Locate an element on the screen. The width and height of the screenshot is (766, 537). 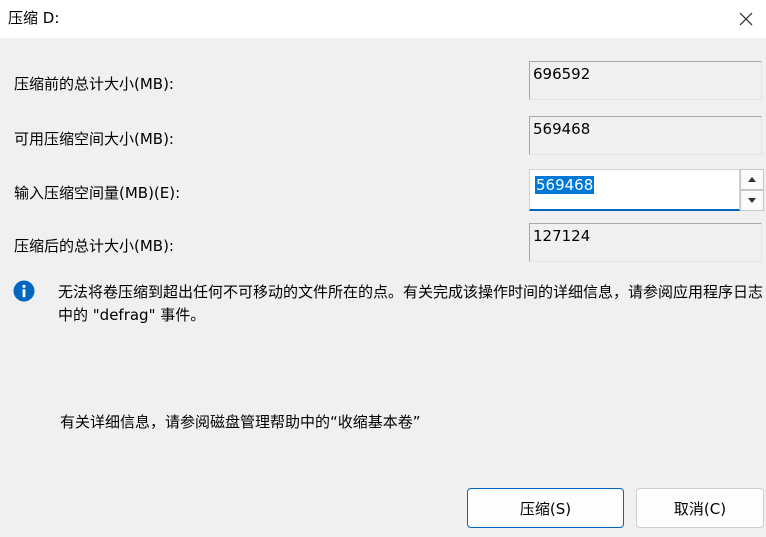
shrink-amount-text: 569468 is located at coordinates (565, 185).